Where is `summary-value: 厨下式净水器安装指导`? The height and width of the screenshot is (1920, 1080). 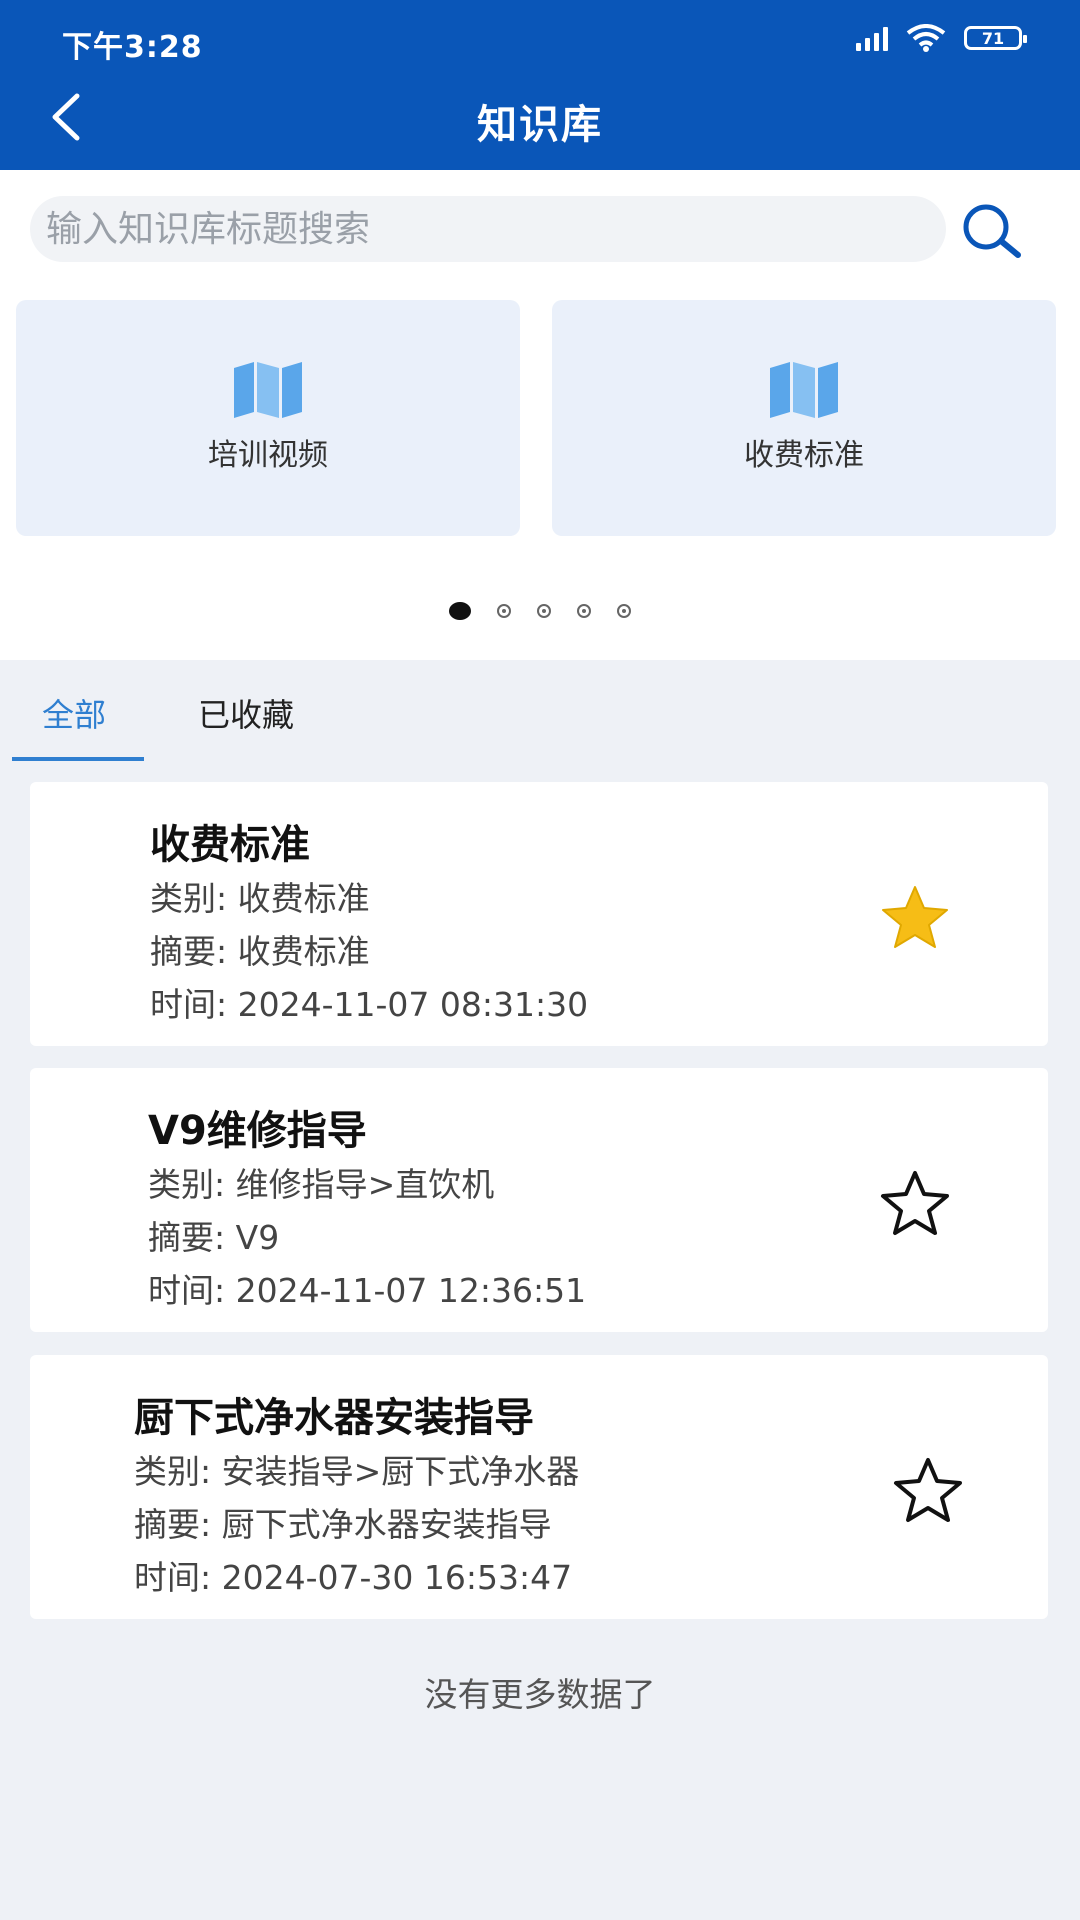
summary-value: 厨下式净水器安装指导 is located at coordinates (386, 1524).